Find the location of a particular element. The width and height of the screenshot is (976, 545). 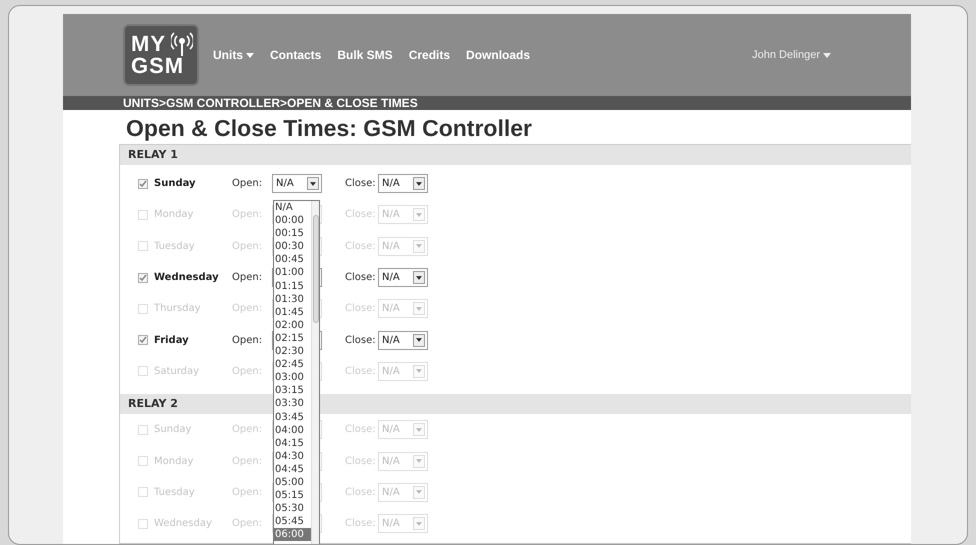

dropdown-option: 03:30 is located at coordinates (293, 403).